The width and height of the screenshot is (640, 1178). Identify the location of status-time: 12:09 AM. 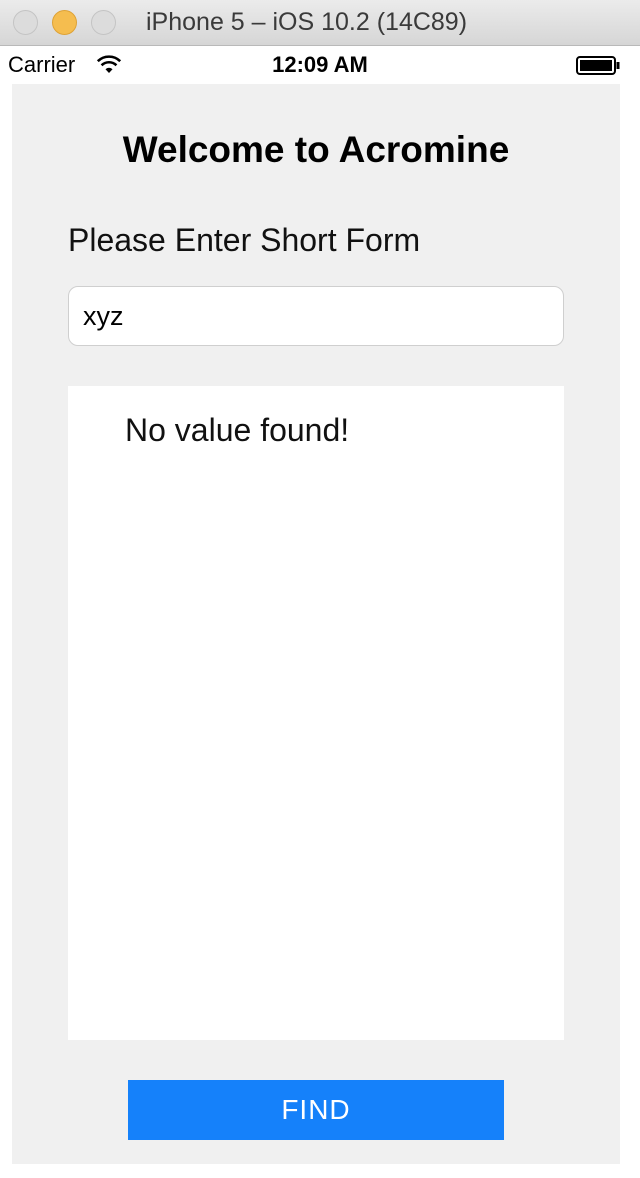
(320, 64).